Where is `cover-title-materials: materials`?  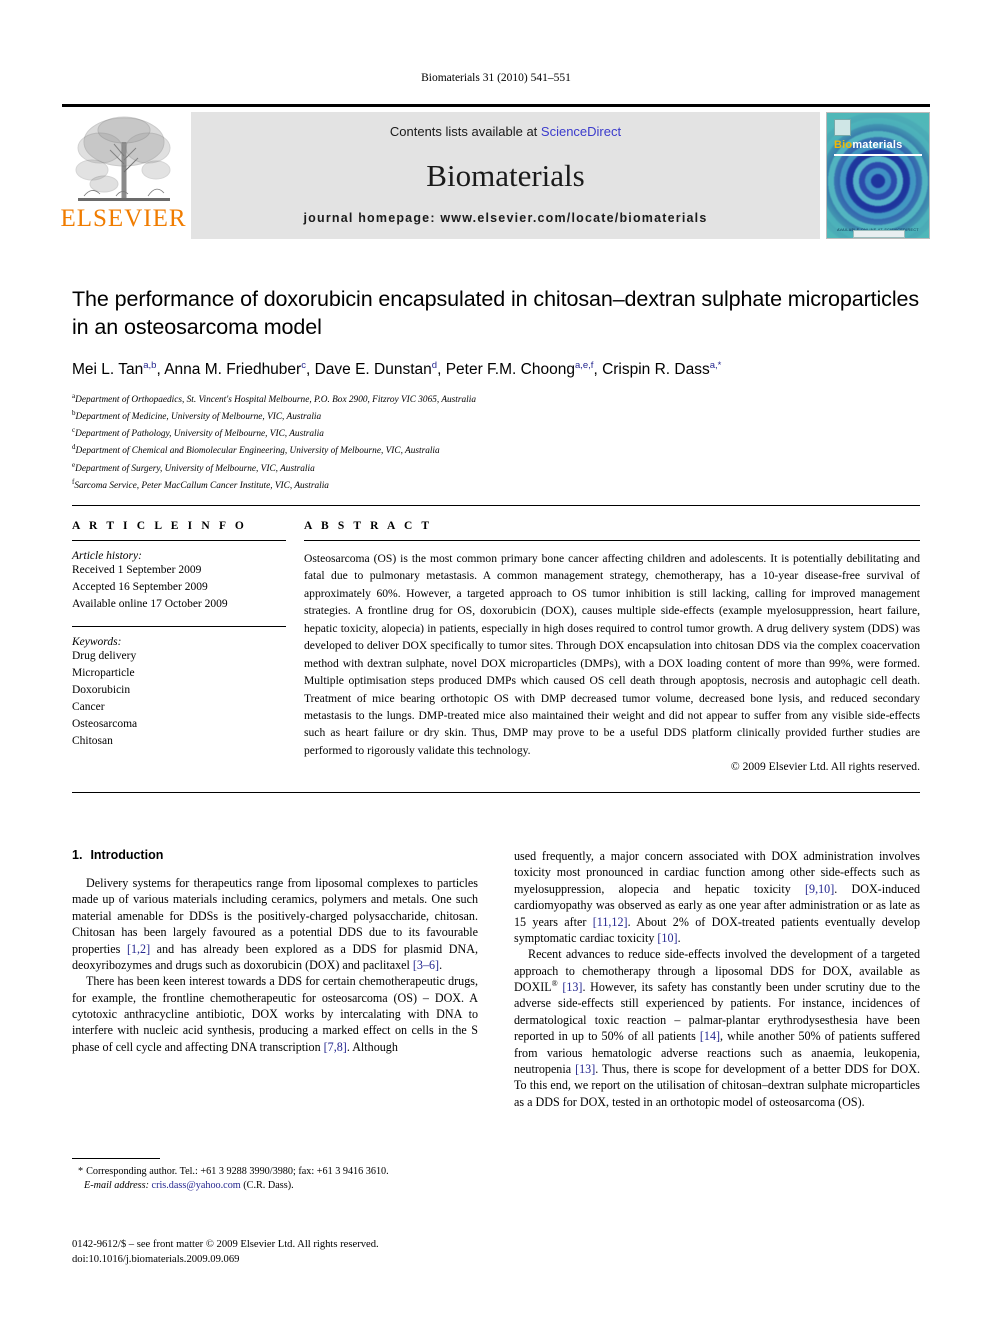
cover-title-materials: materials is located at coordinates (877, 145).